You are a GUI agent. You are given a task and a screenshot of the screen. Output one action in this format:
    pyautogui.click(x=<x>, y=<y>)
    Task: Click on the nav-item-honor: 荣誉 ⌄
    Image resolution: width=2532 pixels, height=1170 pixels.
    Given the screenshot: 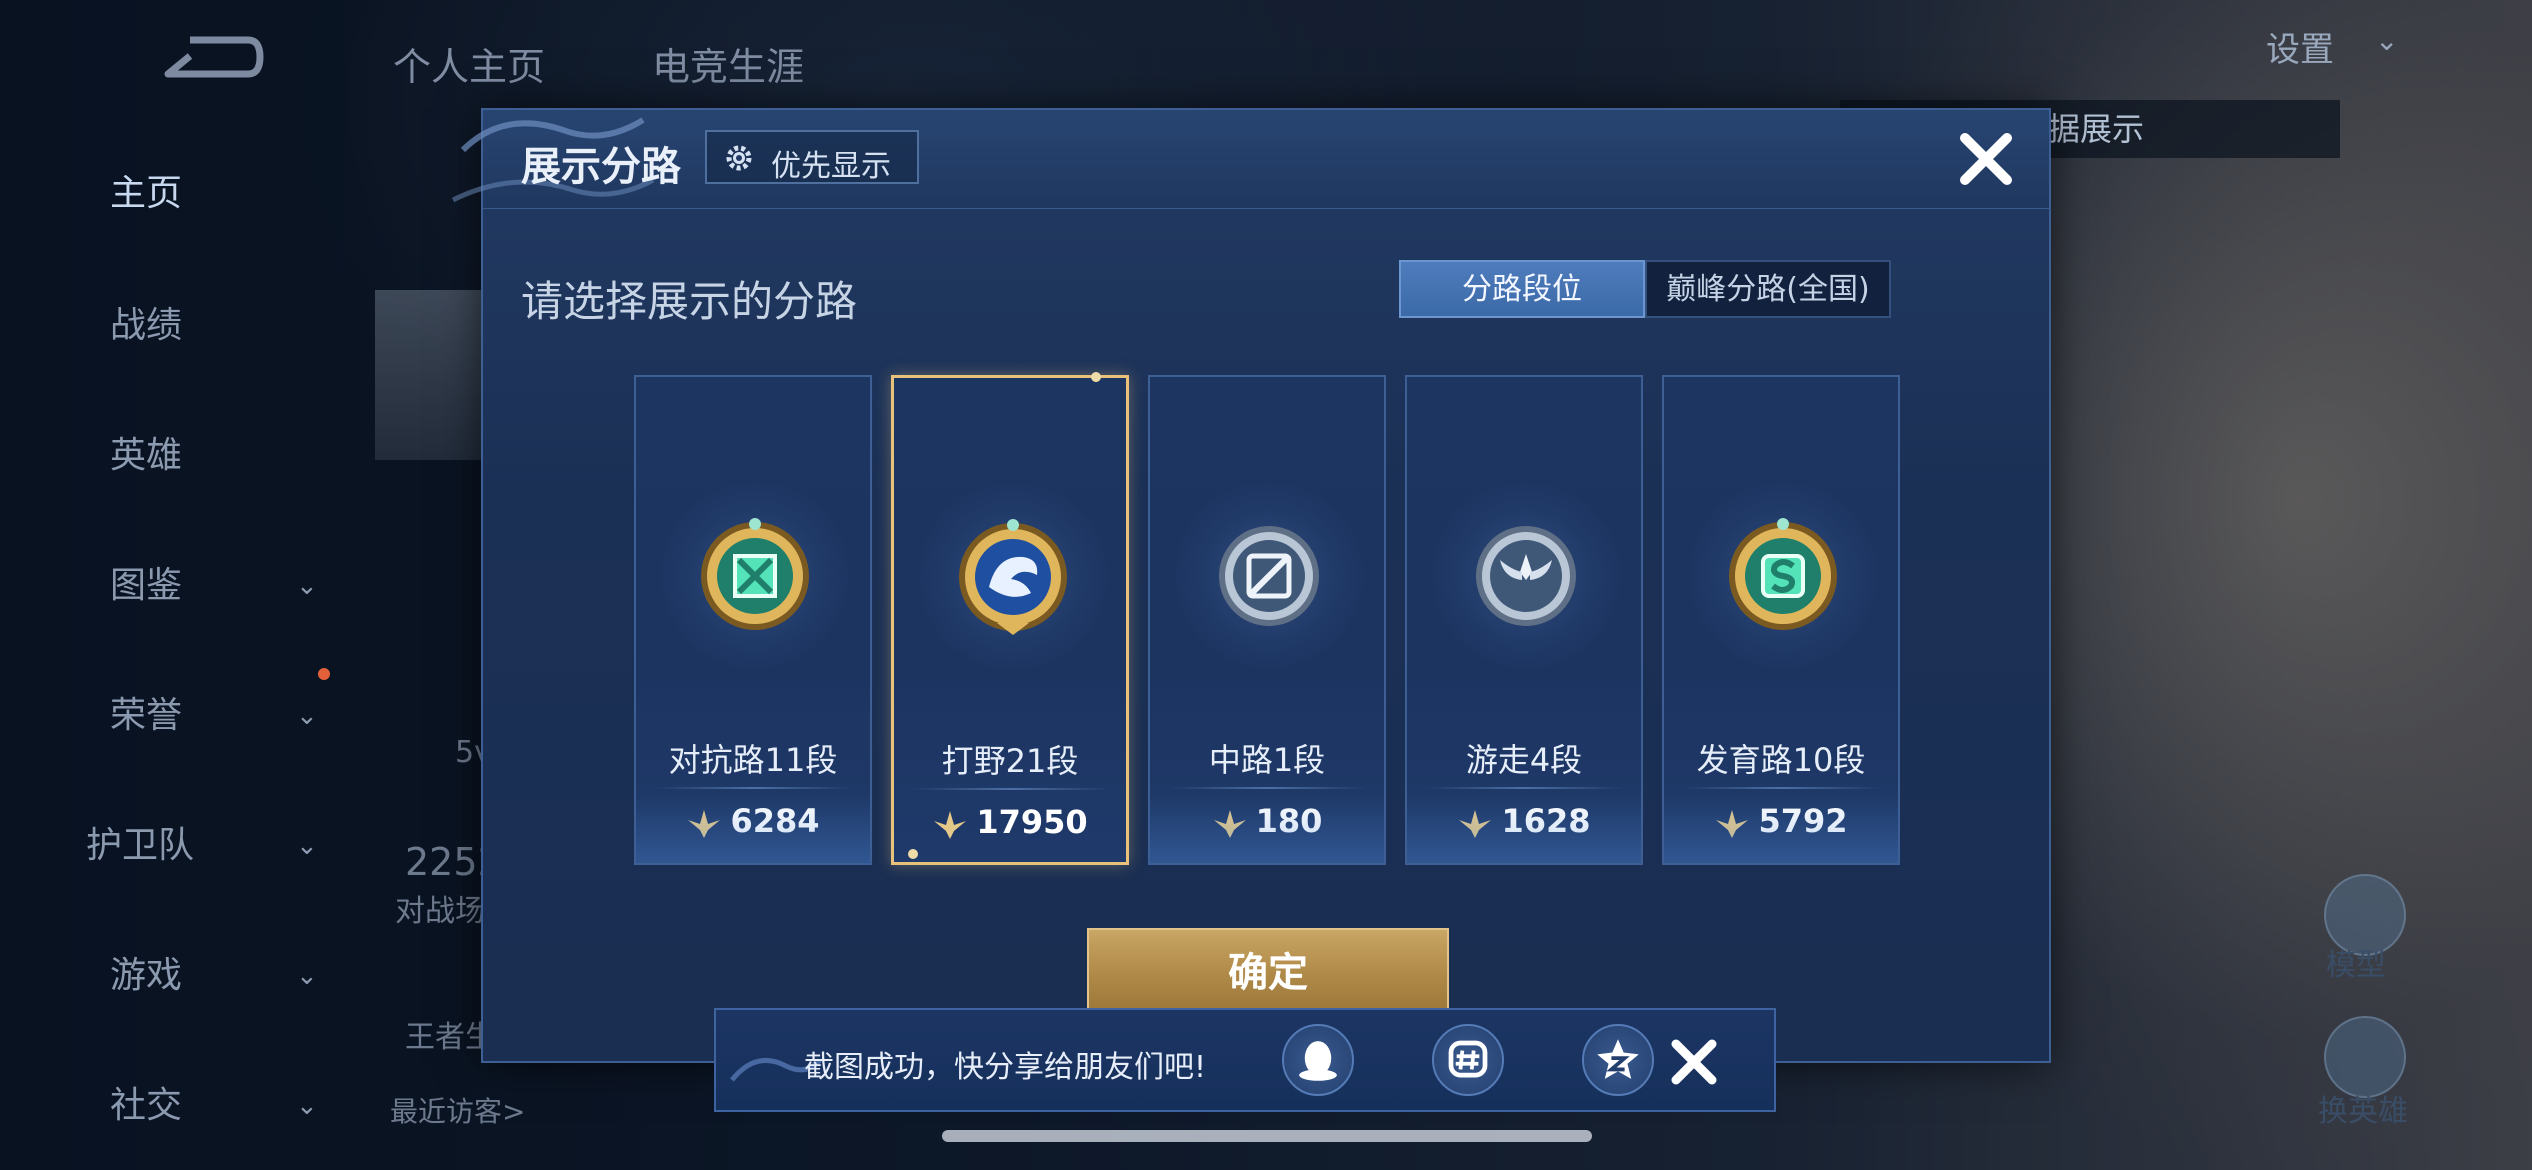 What is the action you would take?
    pyautogui.click(x=214, y=716)
    